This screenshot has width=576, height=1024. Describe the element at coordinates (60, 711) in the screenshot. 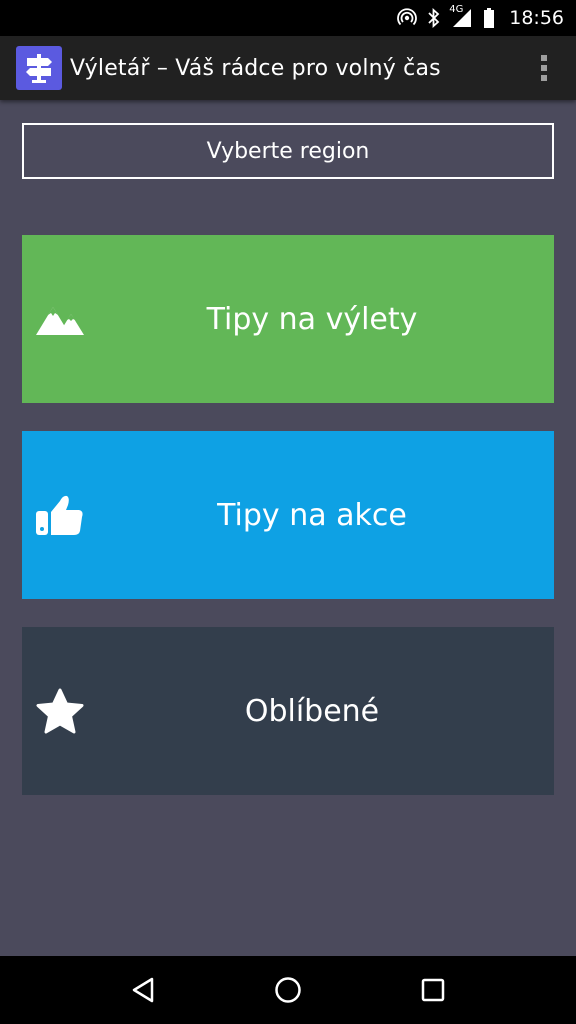

I see `star-icon` at that location.